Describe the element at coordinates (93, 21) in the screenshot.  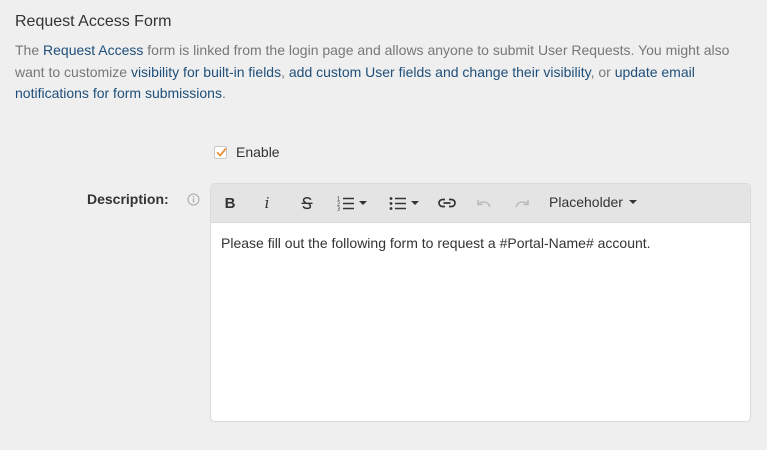
I see `page-title: Request Access Form` at that location.